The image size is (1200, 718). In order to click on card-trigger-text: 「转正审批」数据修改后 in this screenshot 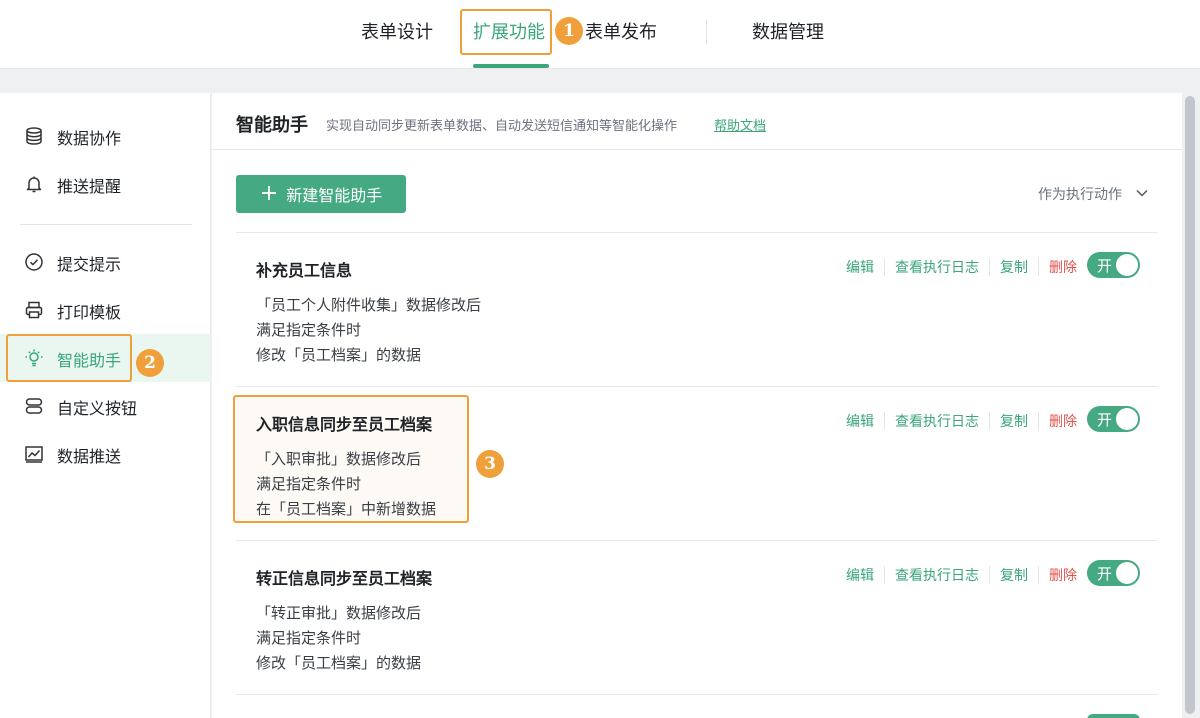, I will do `click(339, 613)`.